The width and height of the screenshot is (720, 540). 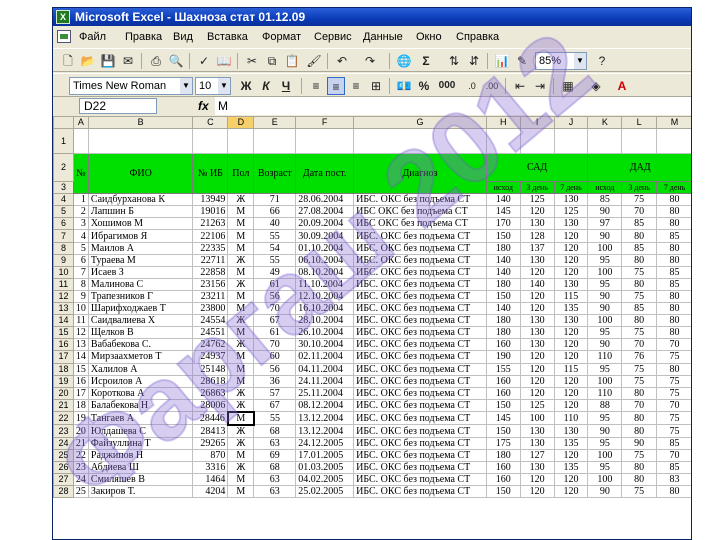 What do you see at coordinates (108, 61) in the screenshot?
I see `save-icon: 💾` at bounding box center [108, 61].